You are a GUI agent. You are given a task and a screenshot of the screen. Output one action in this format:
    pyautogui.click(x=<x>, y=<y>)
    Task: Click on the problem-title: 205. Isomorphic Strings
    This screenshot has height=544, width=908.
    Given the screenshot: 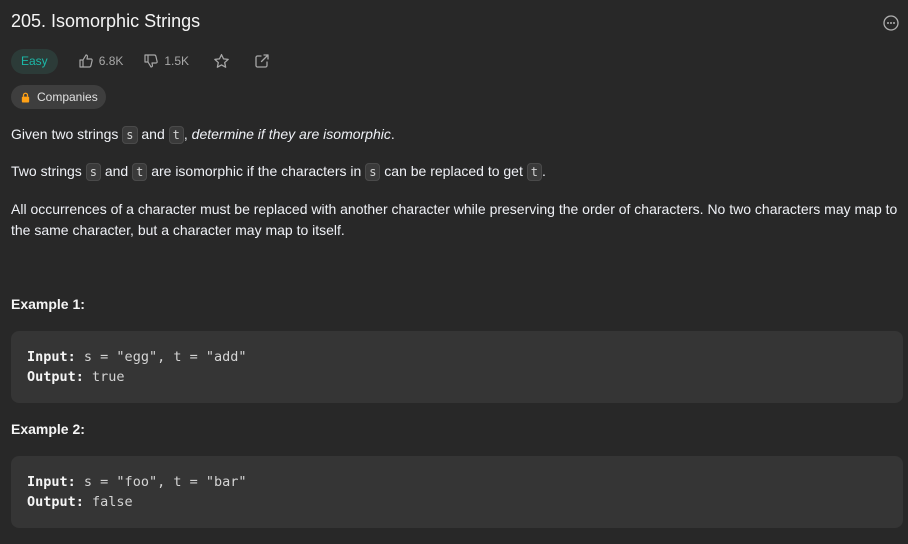 What is the action you would take?
    pyautogui.click(x=105, y=21)
    